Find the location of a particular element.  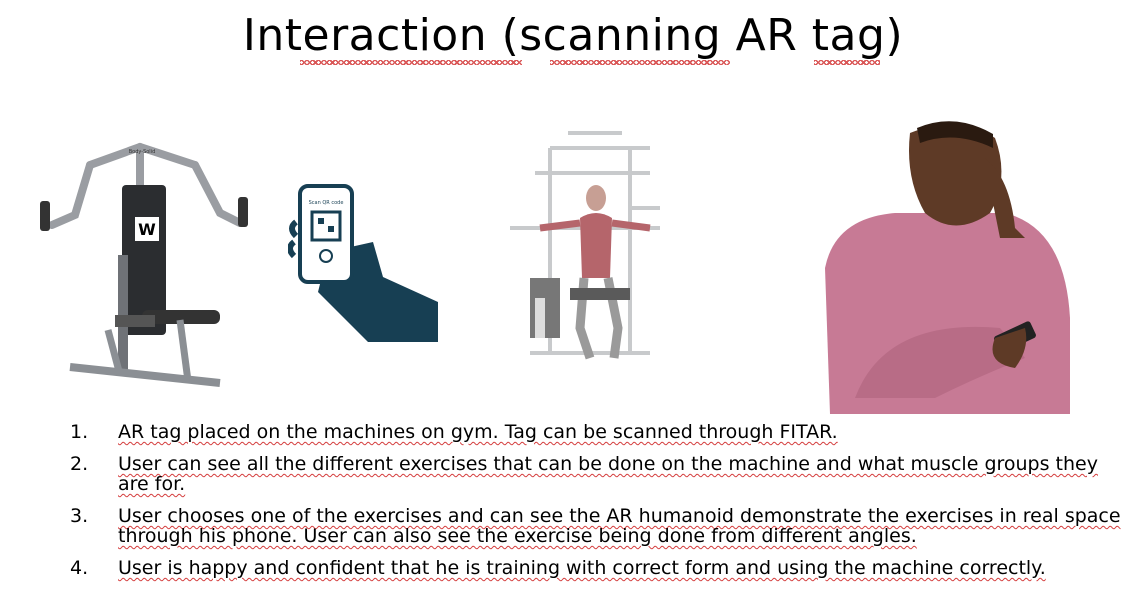

list-number: 4. is located at coordinates (79, 568).